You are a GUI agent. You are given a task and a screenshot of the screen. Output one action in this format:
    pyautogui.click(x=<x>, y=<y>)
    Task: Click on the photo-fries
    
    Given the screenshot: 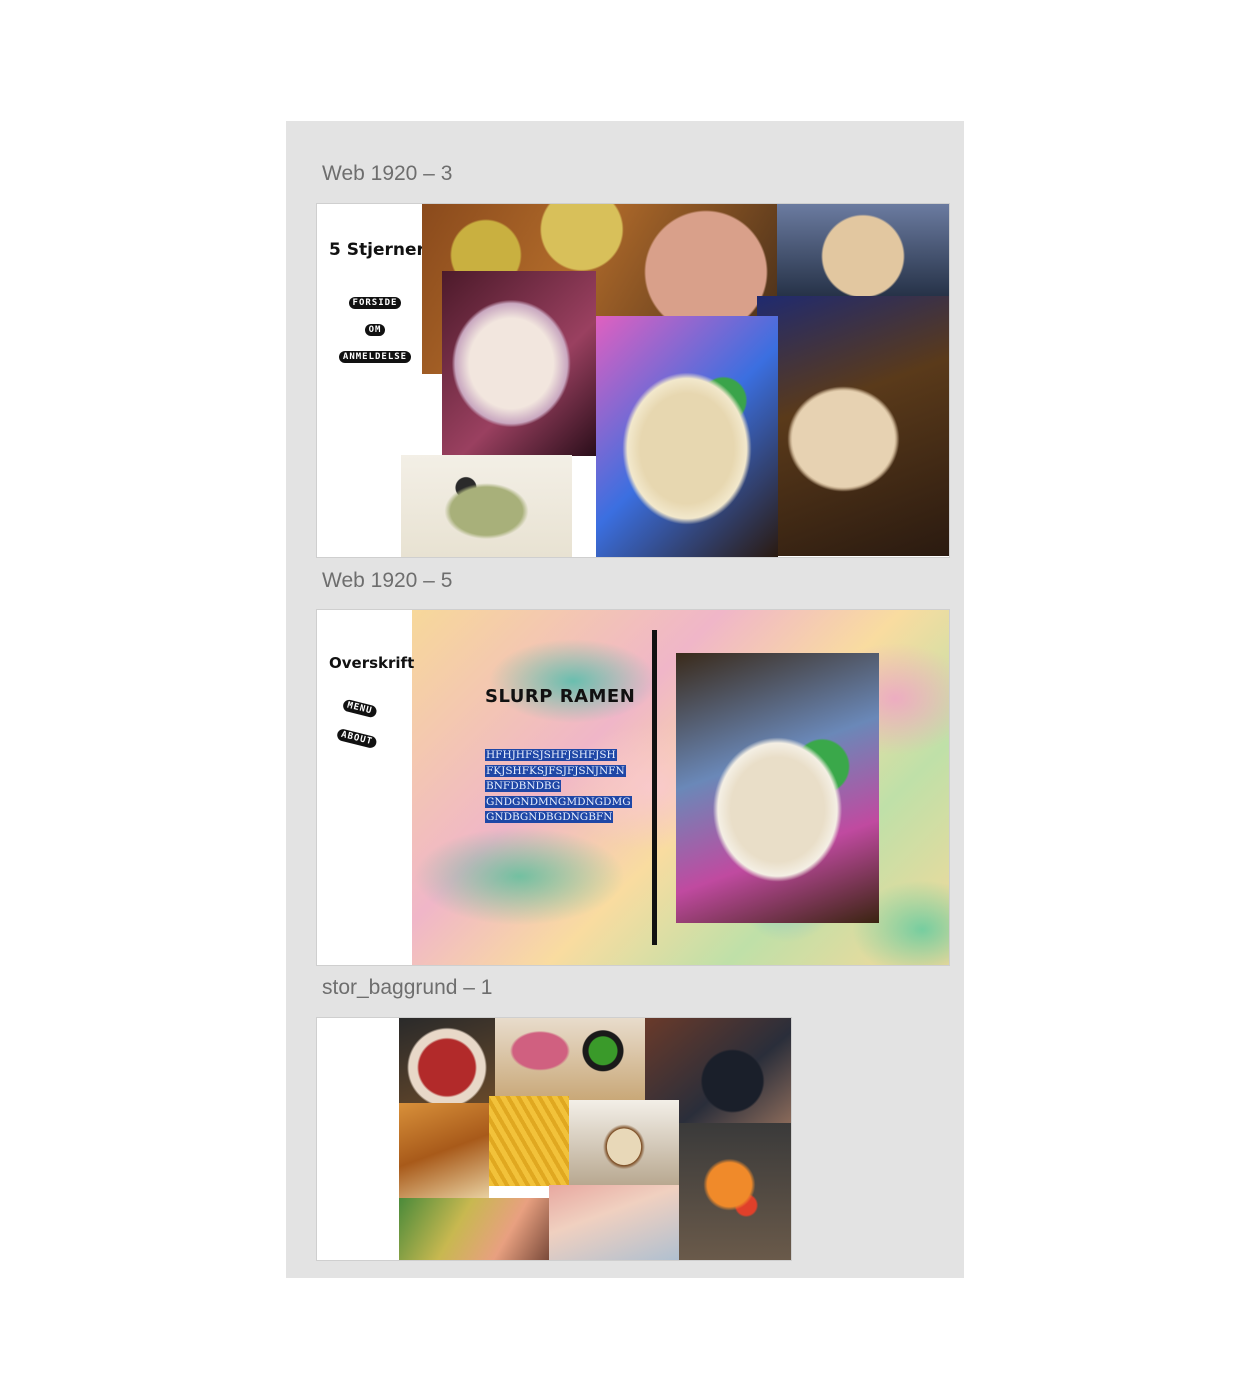 What is the action you would take?
    pyautogui.click(x=529, y=1141)
    